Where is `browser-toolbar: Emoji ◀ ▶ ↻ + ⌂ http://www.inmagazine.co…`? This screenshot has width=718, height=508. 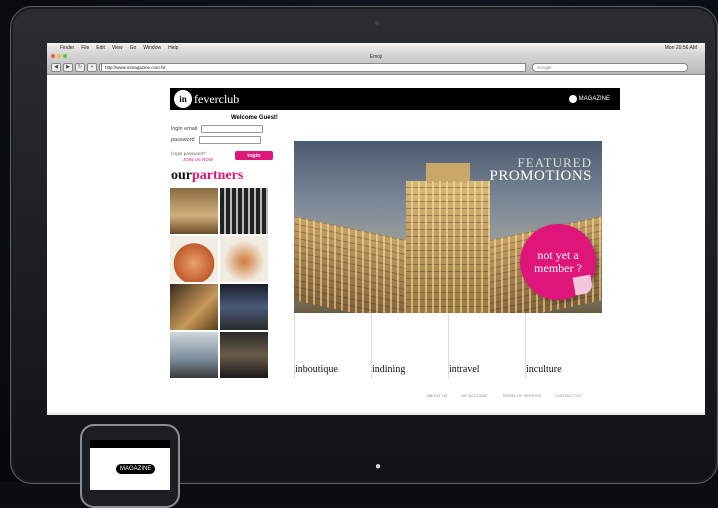 browser-toolbar: Emoji ◀ ▶ ↻ + ⌂ http://www.inmagazine.co… is located at coordinates (376, 63).